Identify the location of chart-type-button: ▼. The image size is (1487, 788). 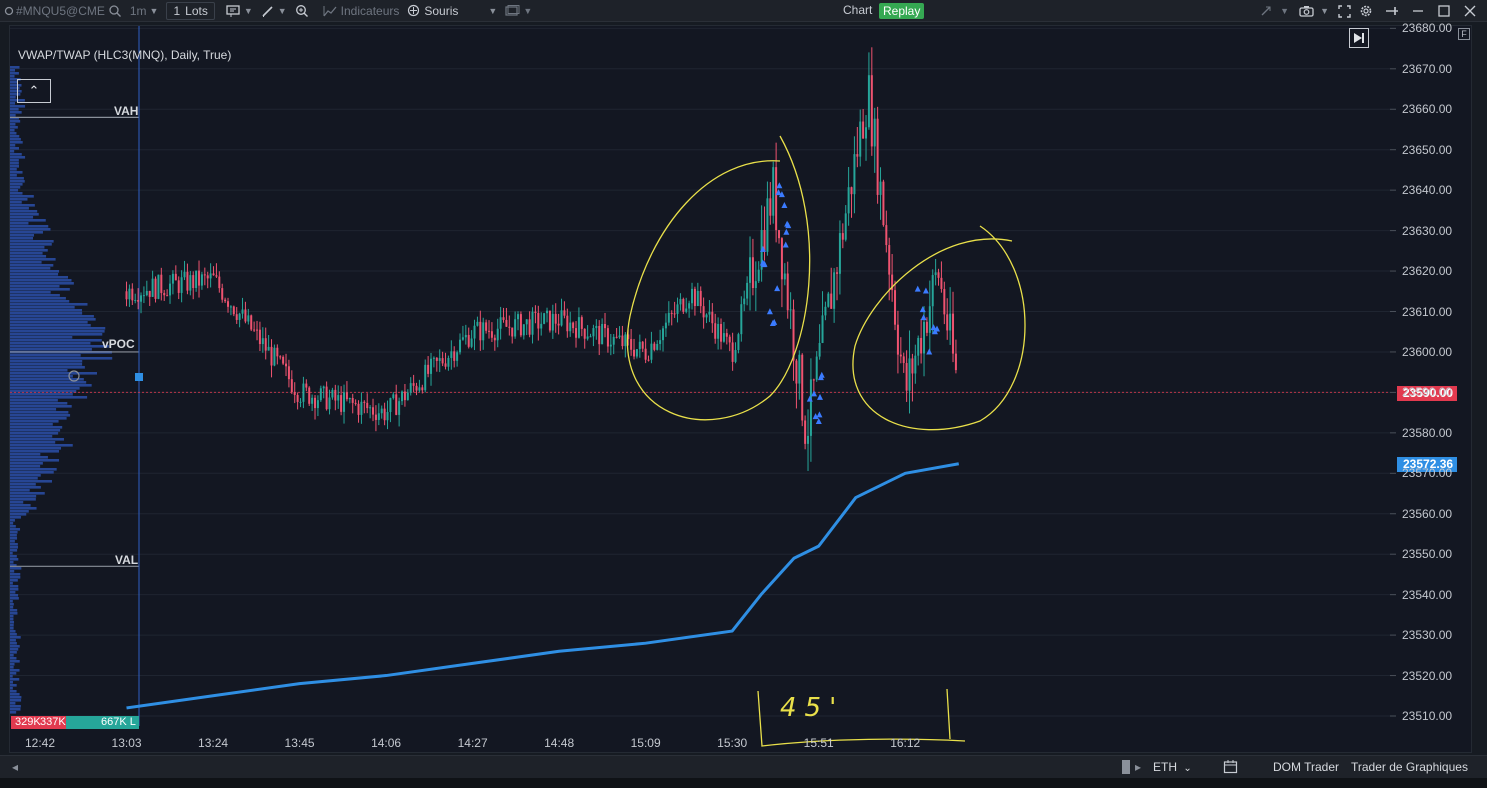
(239, 11).